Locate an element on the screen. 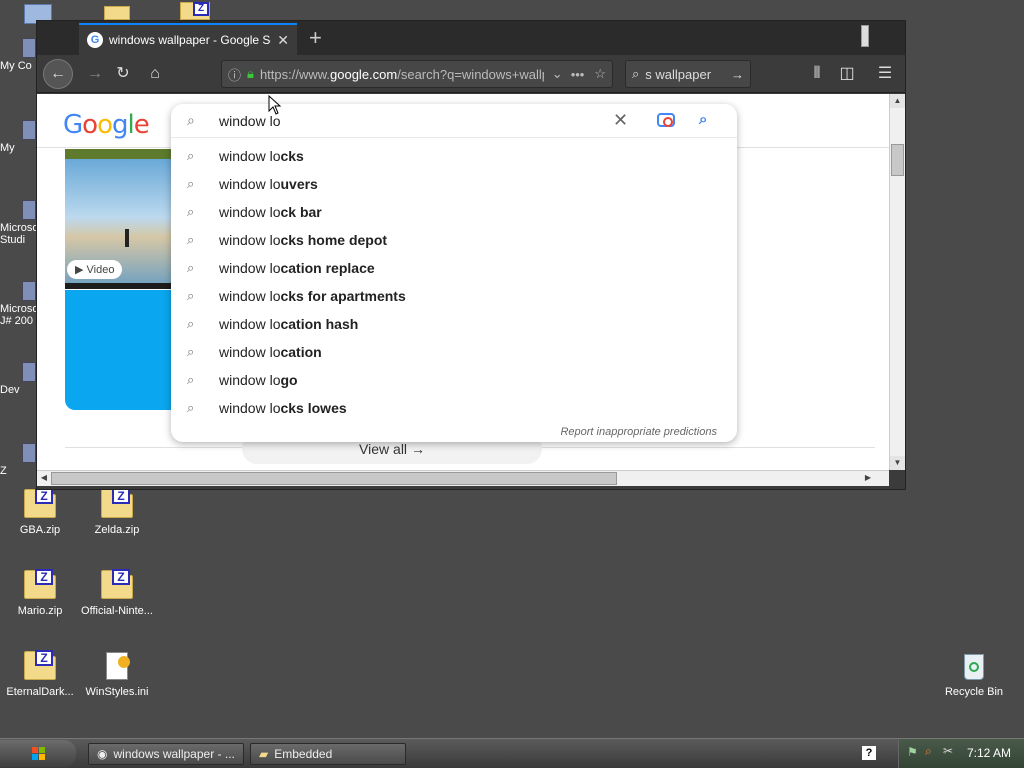  arrow-right-icon: → is located at coordinates (417, 449).